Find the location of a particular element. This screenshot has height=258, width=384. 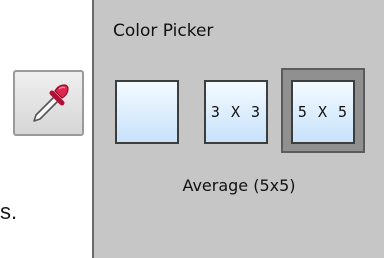

sample-3x3-button: 3 X 3 is located at coordinates (236, 112).